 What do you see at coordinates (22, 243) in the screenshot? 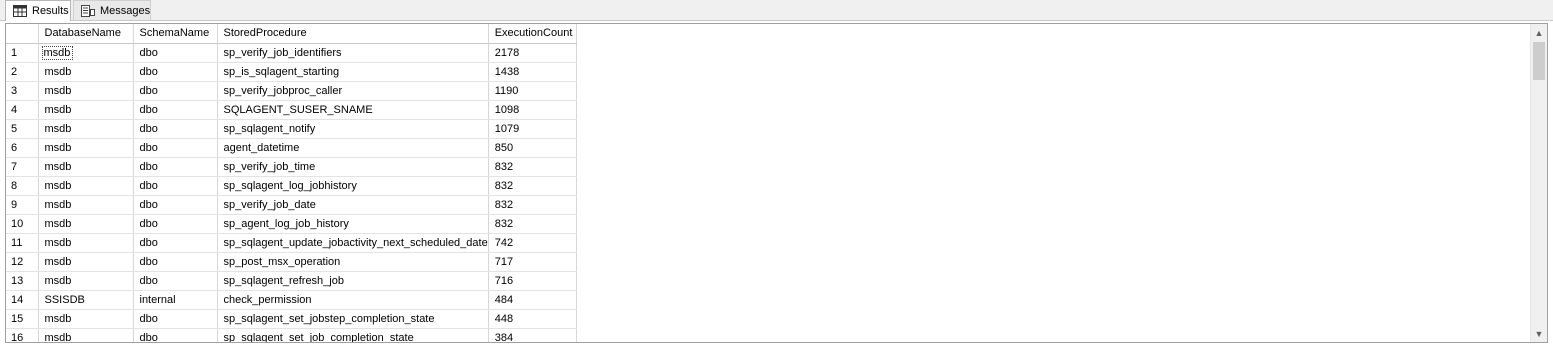
I see `row-number: 11` at bounding box center [22, 243].